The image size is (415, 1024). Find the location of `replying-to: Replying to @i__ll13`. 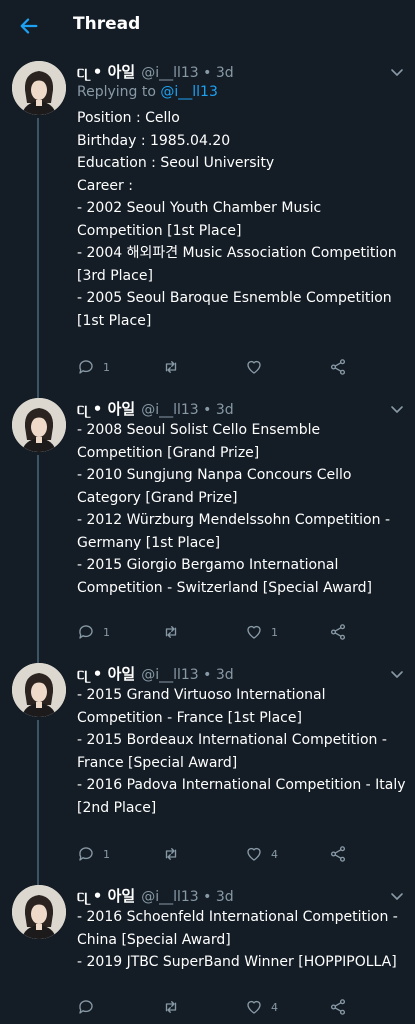

replying-to: Replying to @i__ll13 is located at coordinates (147, 92).